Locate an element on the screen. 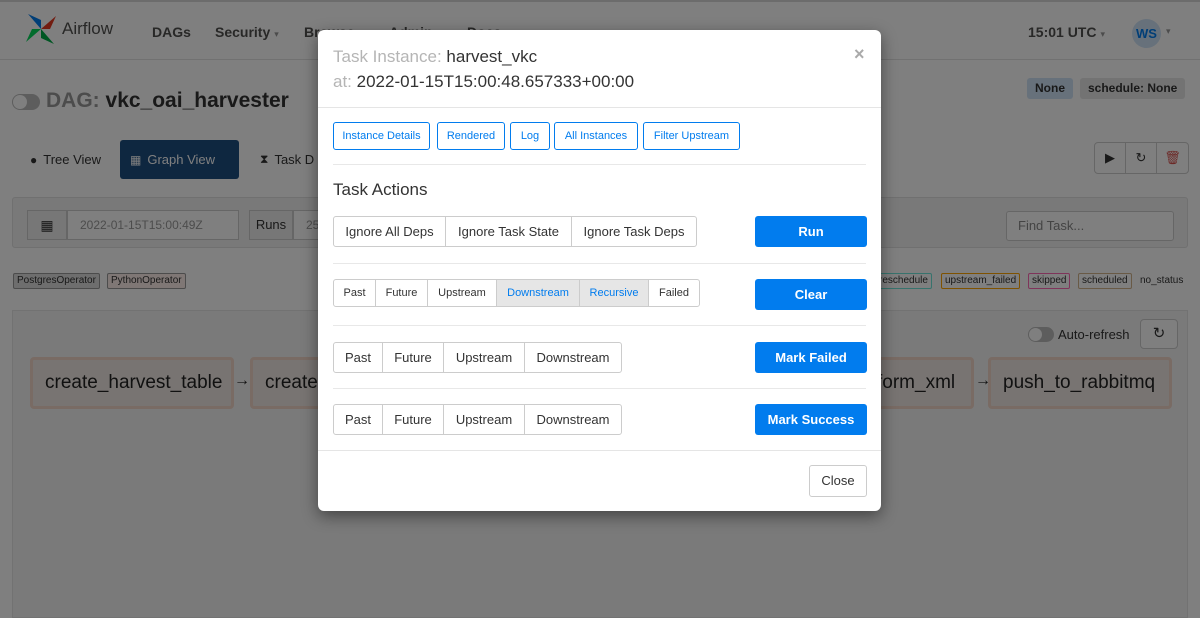 The width and height of the screenshot is (1200, 618). log-button: Log is located at coordinates (530, 136).